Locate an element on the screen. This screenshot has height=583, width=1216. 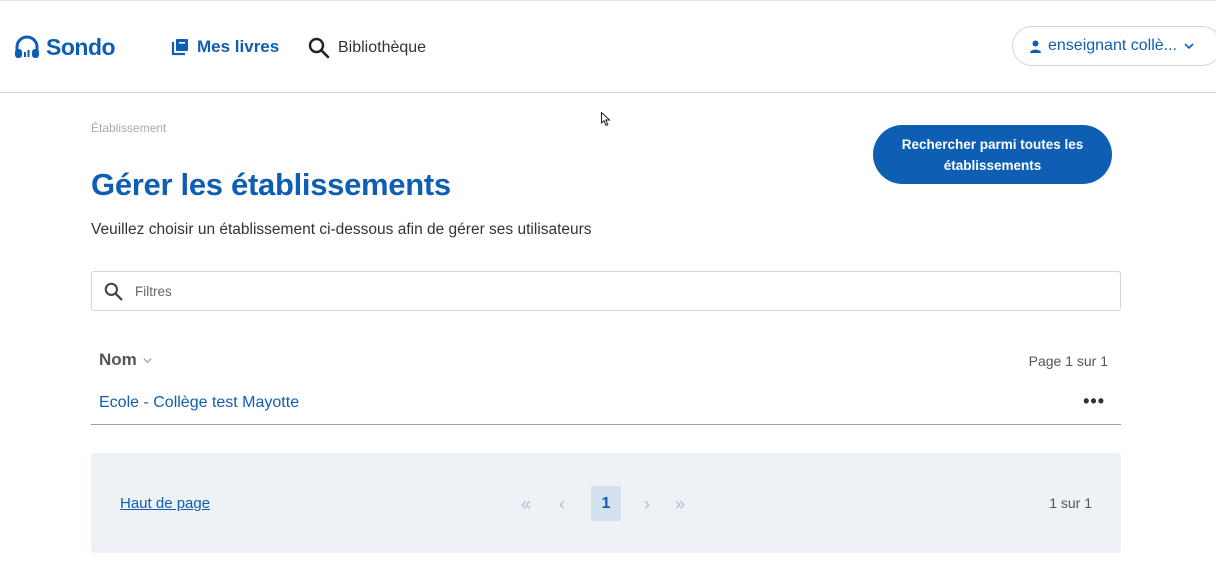
back-to-top-link: Haut de page is located at coordinates (165, 503).